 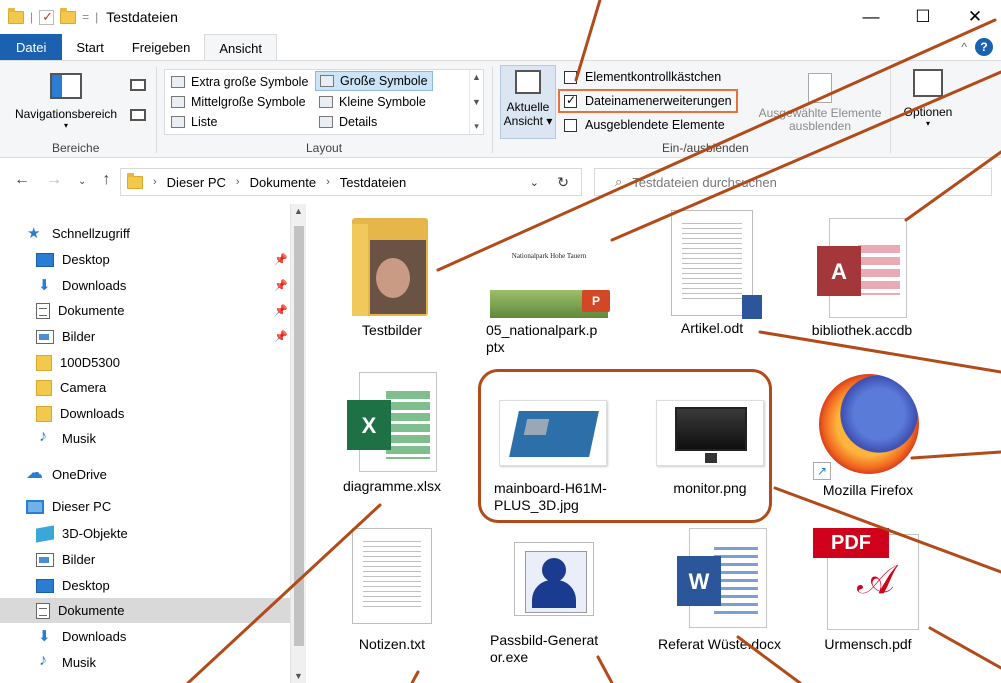 What do you see at coordinates (145, 310) in the screenshot?
I see `sidebar-item-dokumente: Dokumente 📌` at bounding box center [145, 310].